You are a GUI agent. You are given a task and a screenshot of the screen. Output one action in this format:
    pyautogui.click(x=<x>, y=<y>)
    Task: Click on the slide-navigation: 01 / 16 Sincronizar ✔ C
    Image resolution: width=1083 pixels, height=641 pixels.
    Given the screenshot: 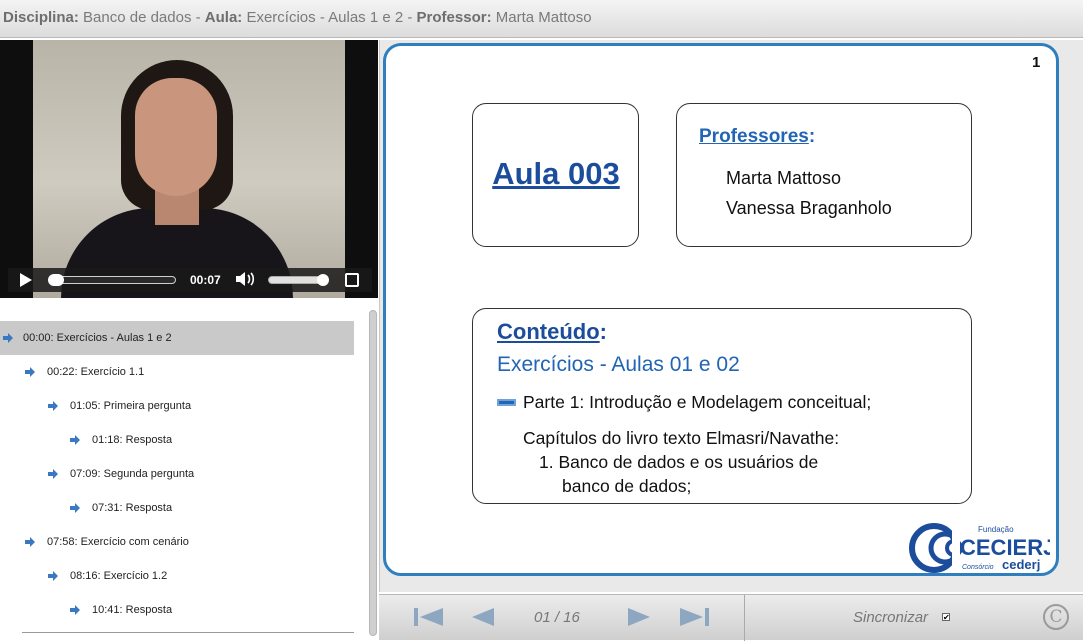 What is the action you would take?
    pyautogui.click(x=731, y=617)
    